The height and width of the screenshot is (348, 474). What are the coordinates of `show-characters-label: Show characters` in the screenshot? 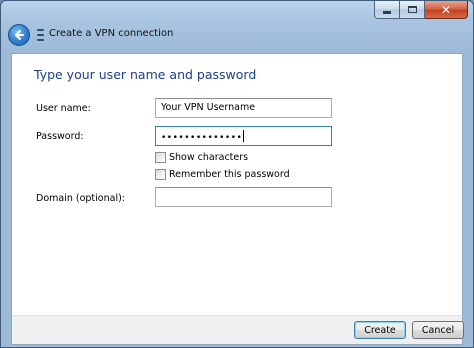 It's located at (209, 157).